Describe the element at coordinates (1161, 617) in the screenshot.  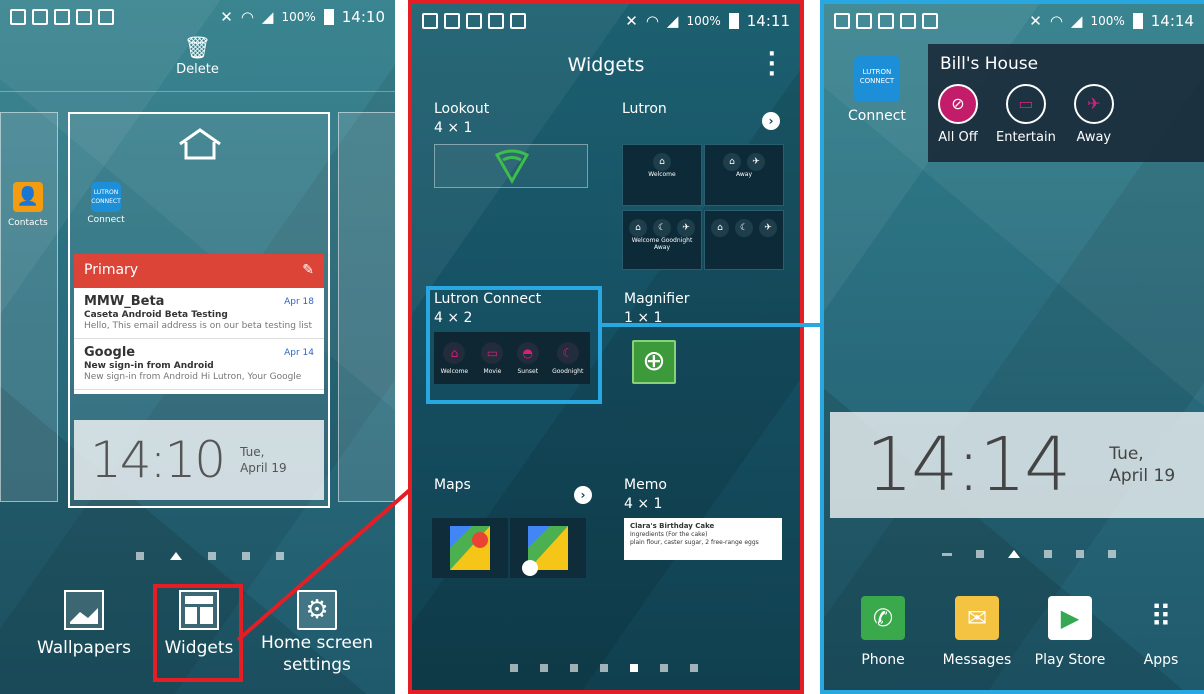
I see `apps-grid-icon: ⠿` at that location.